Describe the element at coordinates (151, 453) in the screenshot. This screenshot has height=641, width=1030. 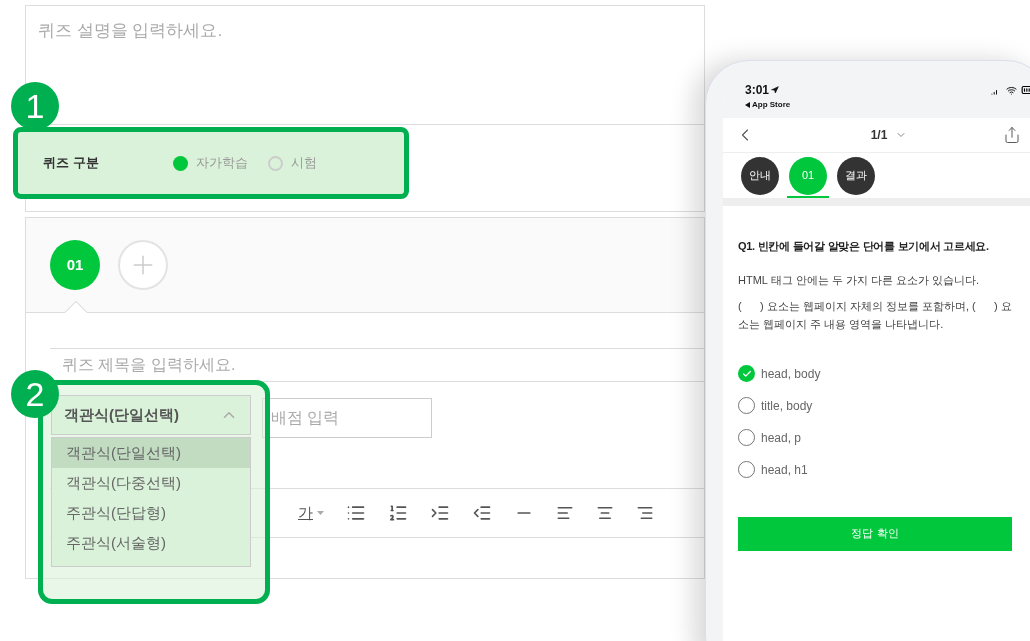
I see `dropdown-option: 객관식(단일선택)` at that location.